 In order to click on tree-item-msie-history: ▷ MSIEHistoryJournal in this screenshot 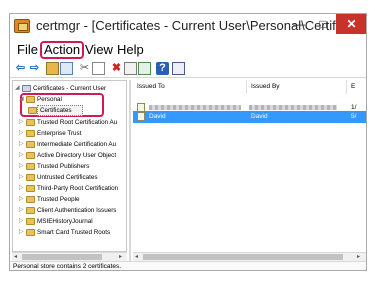, I will do `click(72, 221)`.